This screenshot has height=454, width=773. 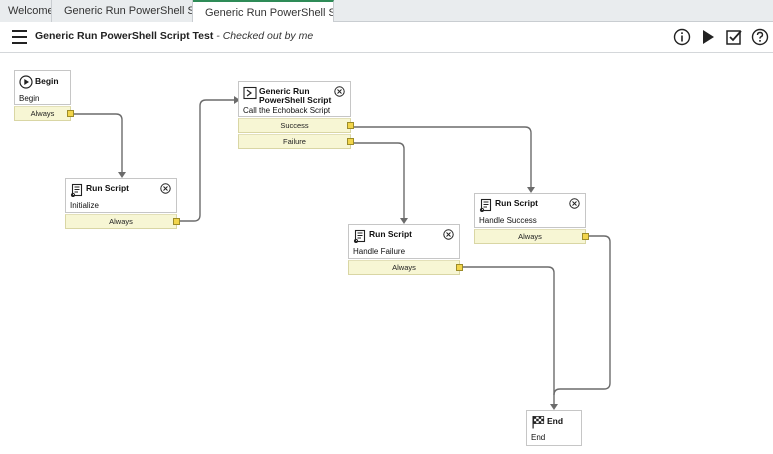 I want to click on tab-label: Welcome, so click(x=30, y=11).